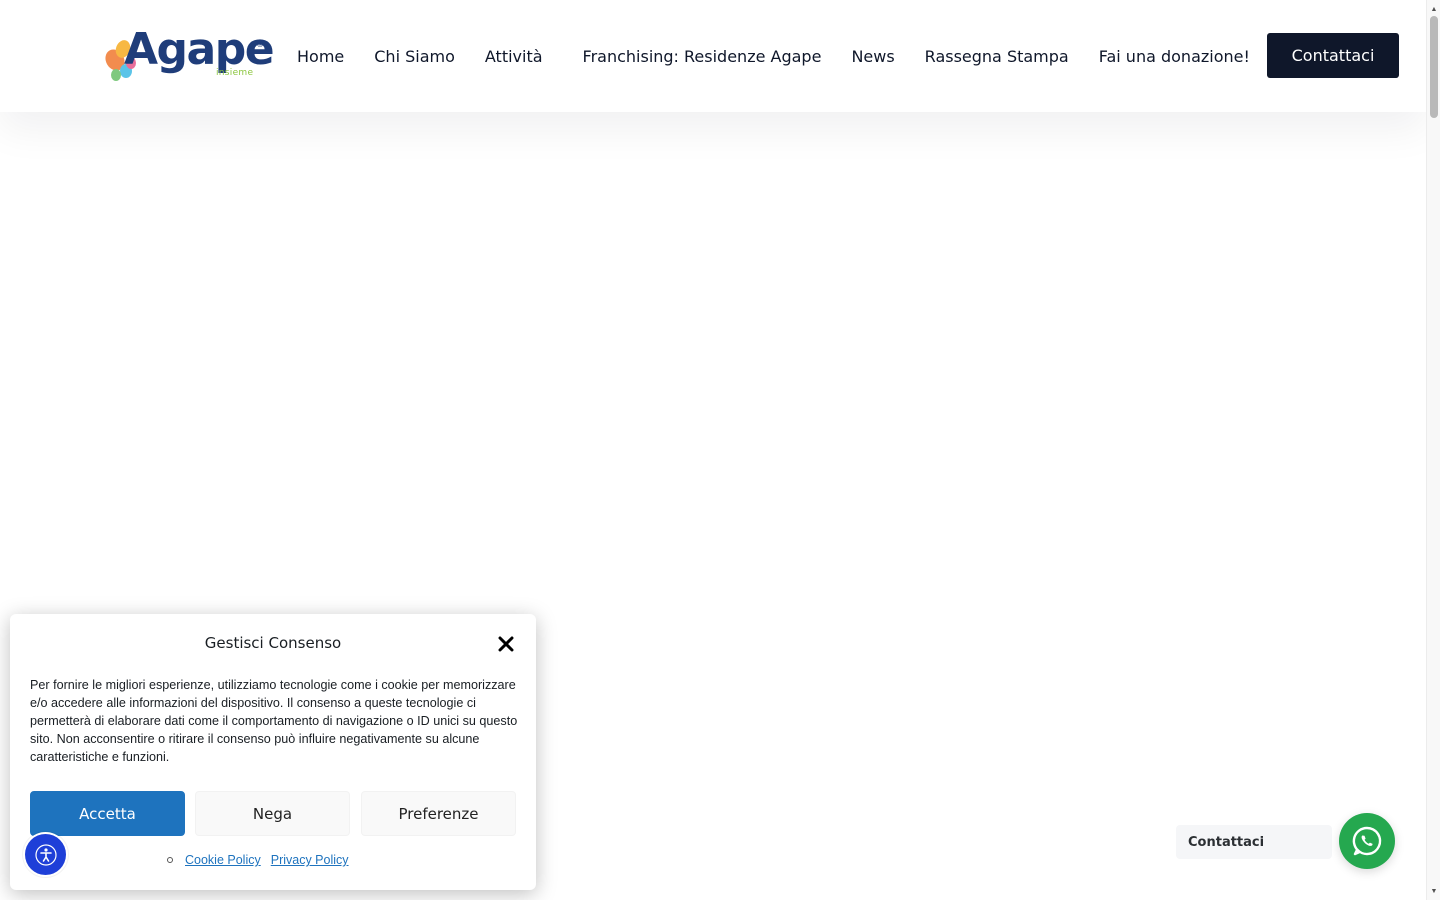 The image size is (1440, 900). I want to click on privacy-policy-link: Privacy Policy, so click(310, 860).